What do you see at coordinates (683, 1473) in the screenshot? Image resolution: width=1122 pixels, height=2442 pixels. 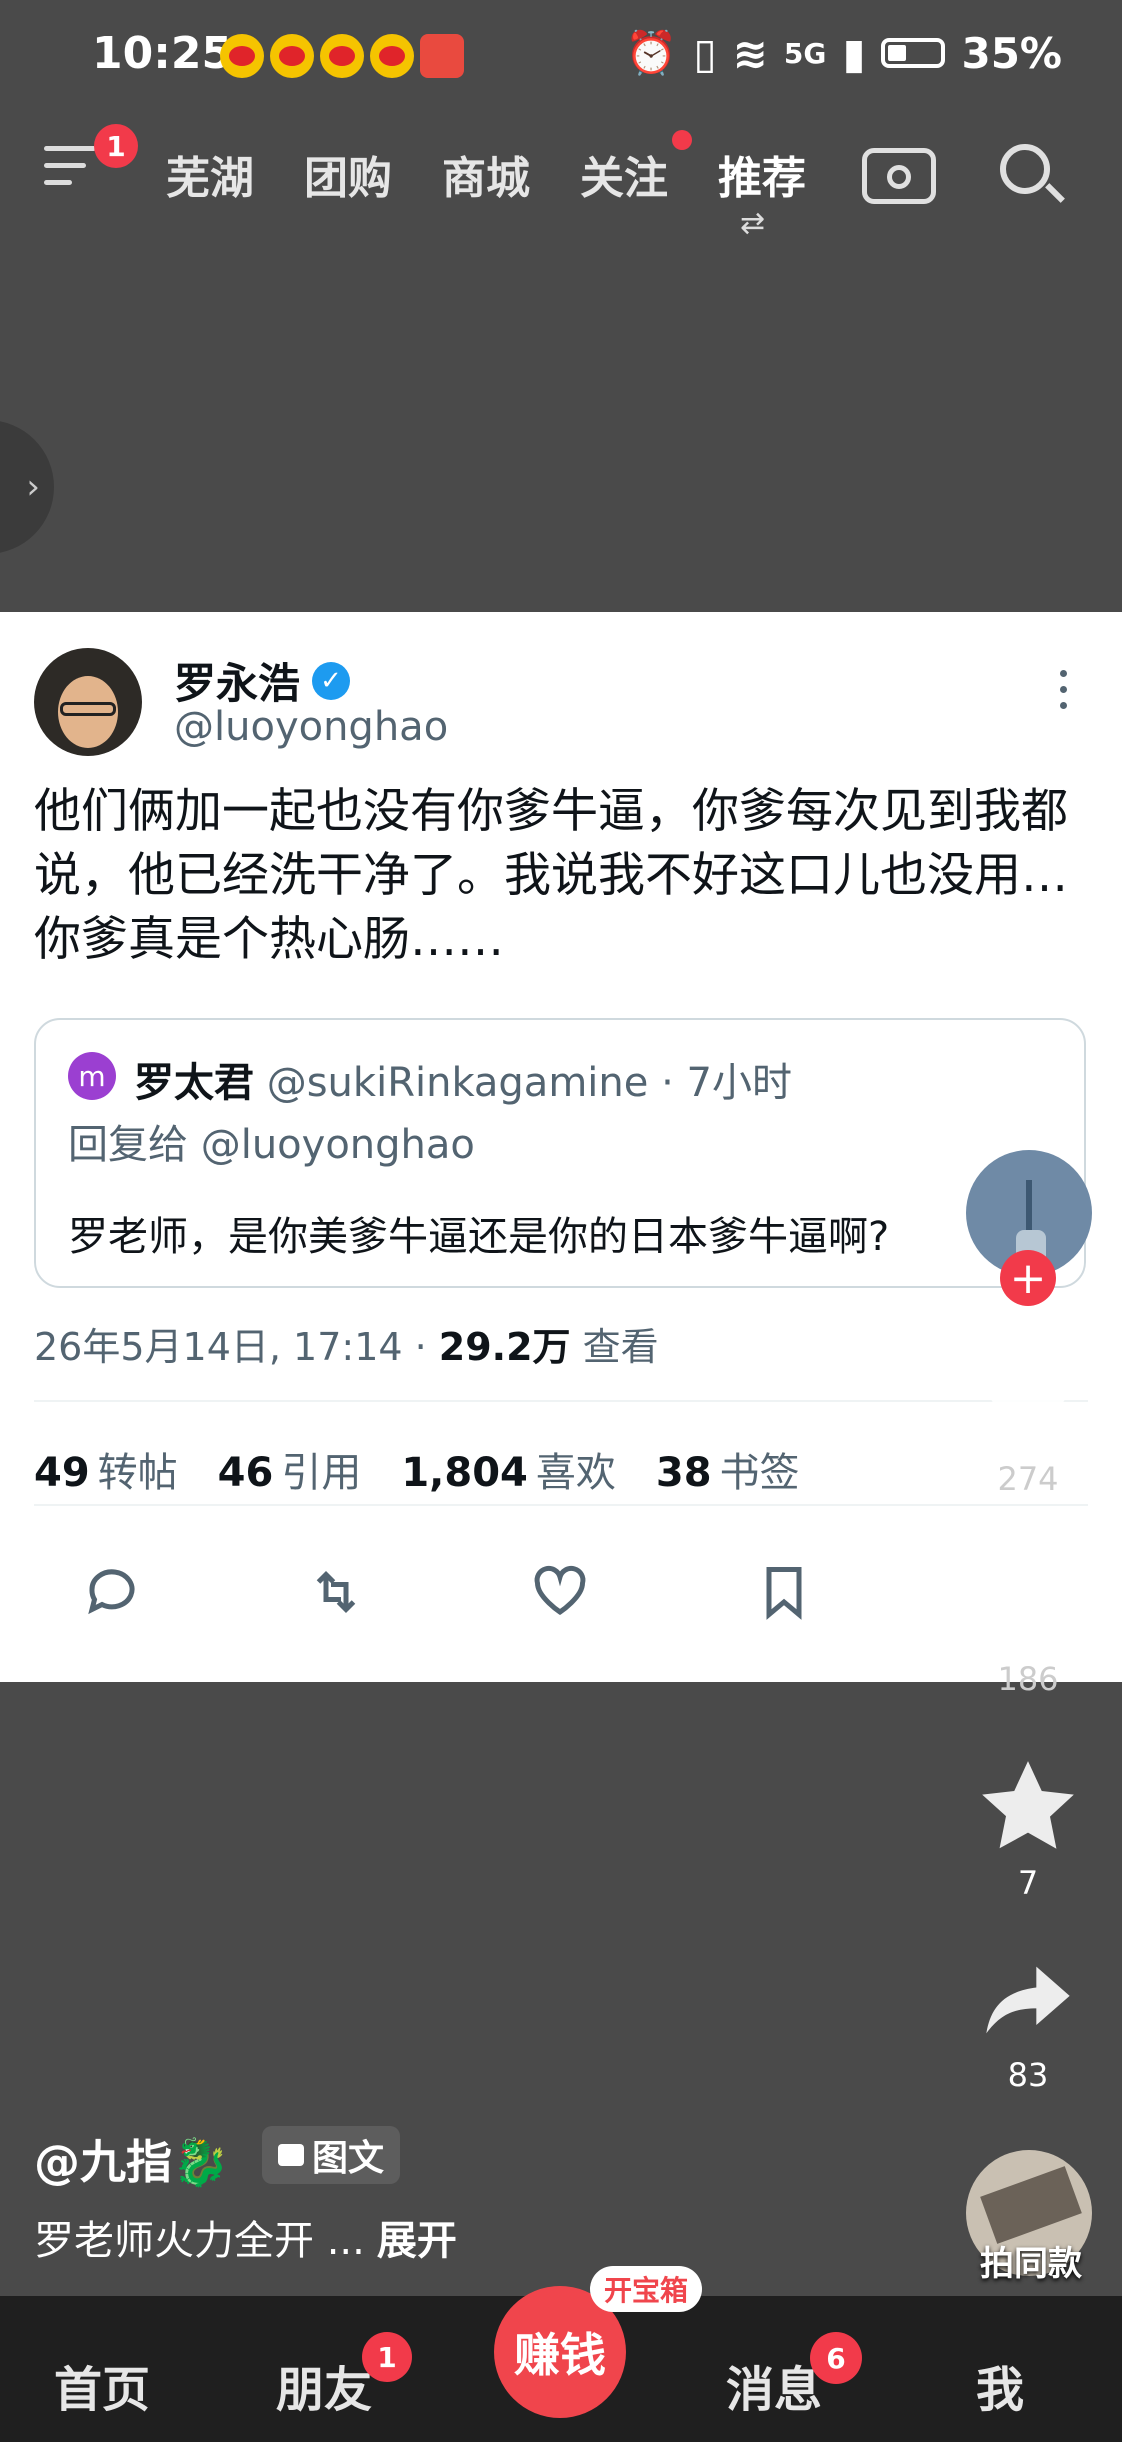 I see `stat-count: 38` at bounding box center [683, 1473].